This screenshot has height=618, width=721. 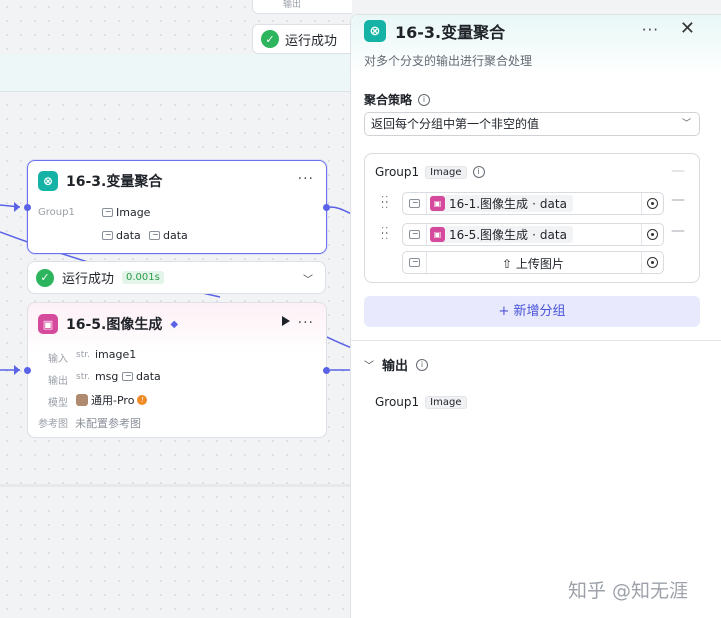 What do you see at coordinates (536, 340) in the screenshot?
I see `divider` at bounding box center [536, 340].